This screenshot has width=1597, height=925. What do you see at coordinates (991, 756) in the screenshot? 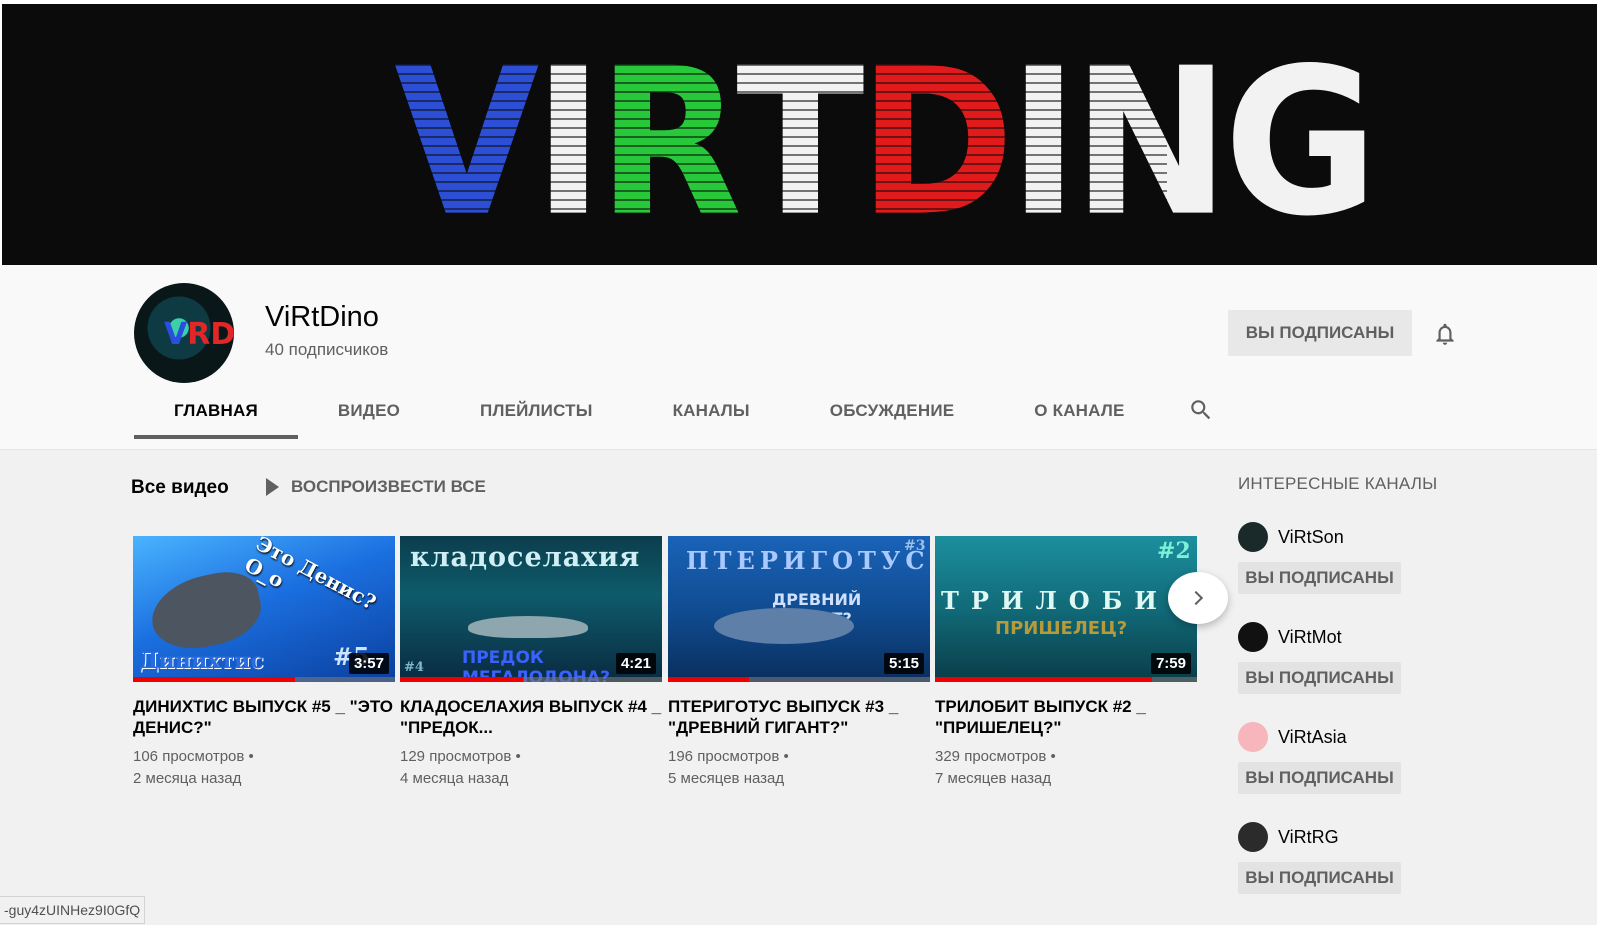
I see `view-count: 329 просмотров` at bounding box center [991, 756].